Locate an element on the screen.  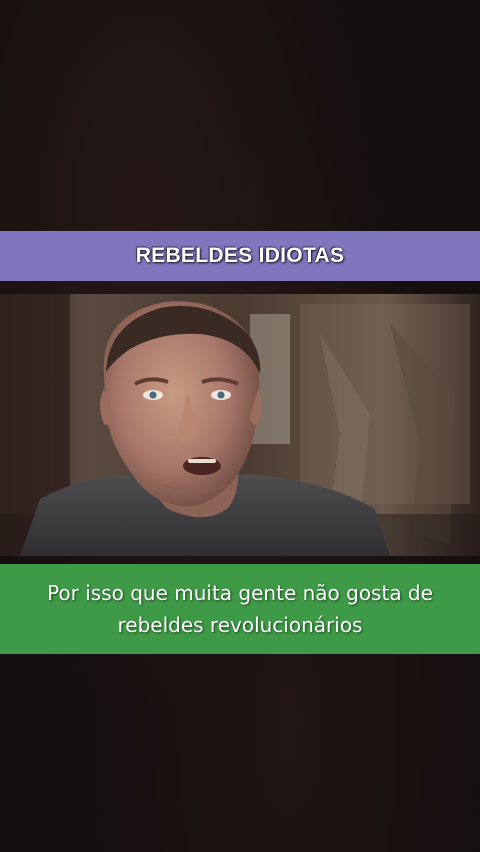
post-title: REBELDES IDIOTAS is located at coordinates (240, 255).